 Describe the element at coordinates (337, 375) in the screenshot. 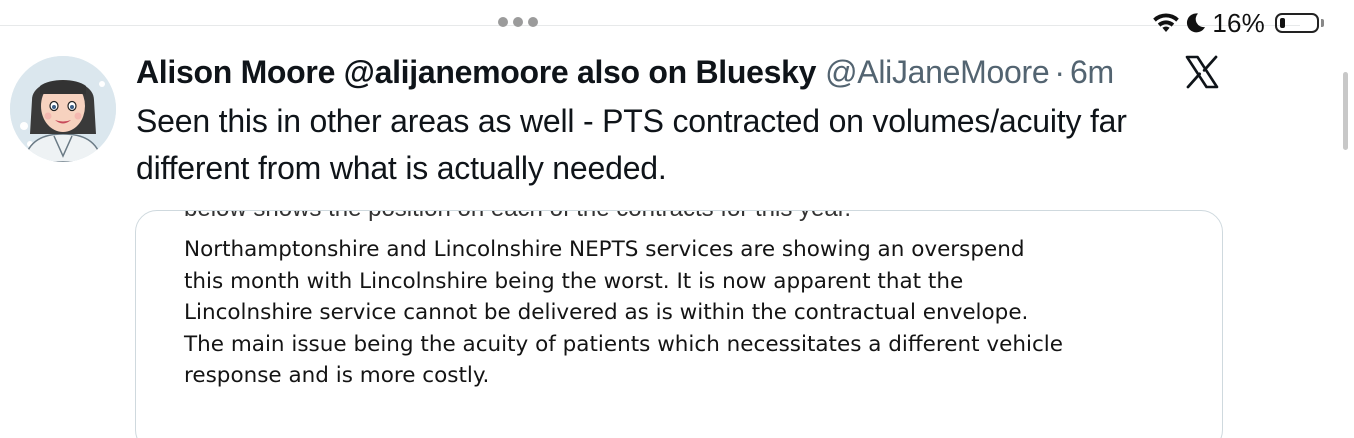

I see `media-line: response and is more costly.` at that location.